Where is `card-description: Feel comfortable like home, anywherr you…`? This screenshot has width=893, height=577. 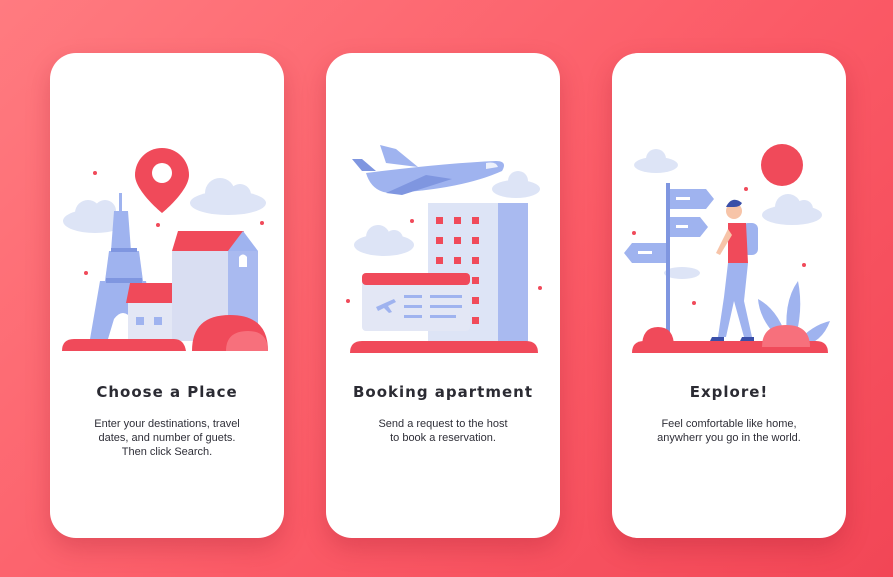 card-description: Feel comfortable like home, anywherr you… is located at coordinates (729, 431).